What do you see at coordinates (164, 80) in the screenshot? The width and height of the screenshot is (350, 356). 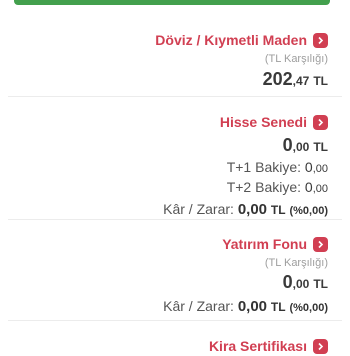 I see `card-doviz-amount: 202,47 TL` at bounding box center [164, 80].